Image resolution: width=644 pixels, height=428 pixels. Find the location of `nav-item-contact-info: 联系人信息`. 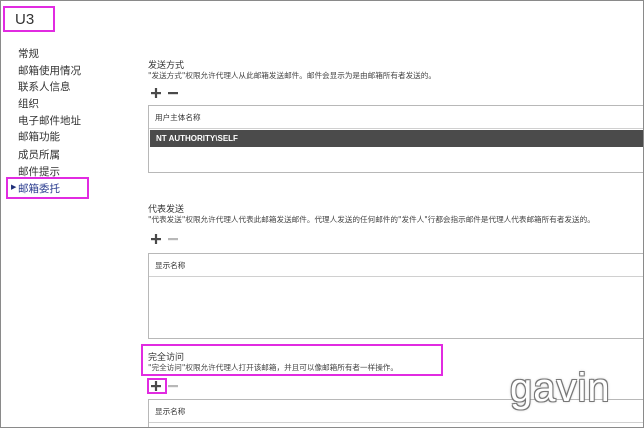

nav-item-contact-info: 联系人信息 is located at coordinates (44, 86).